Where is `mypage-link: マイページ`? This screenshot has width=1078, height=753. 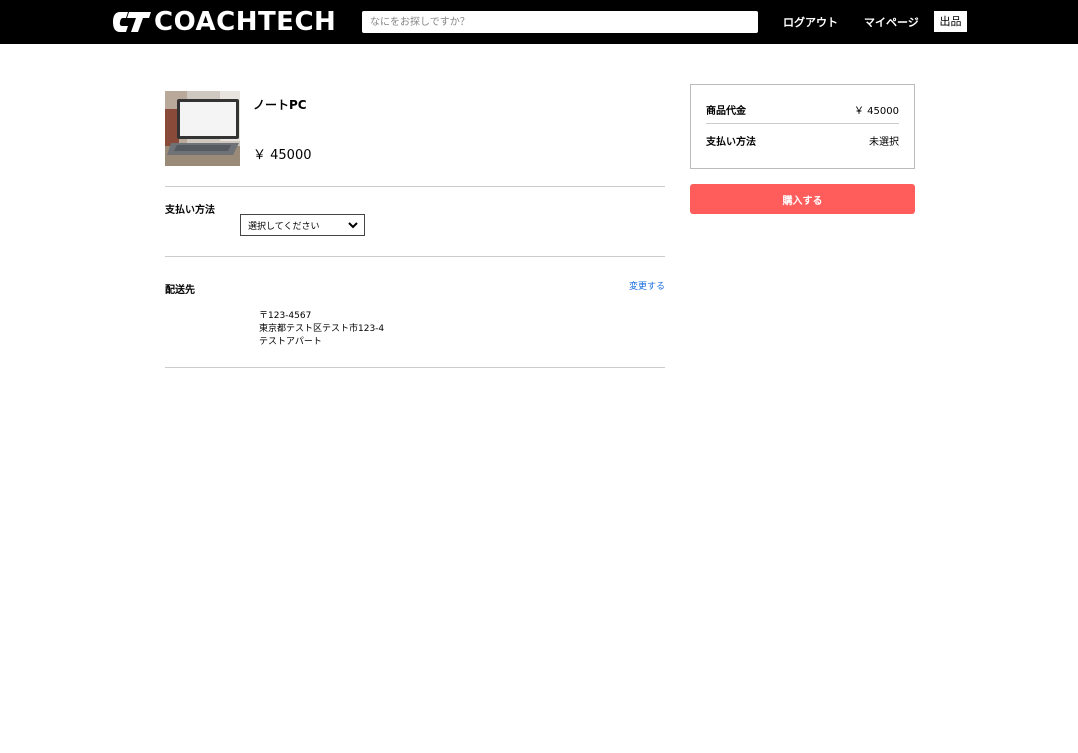 mypage-link: マイページ is located at coordinates (891, 22).